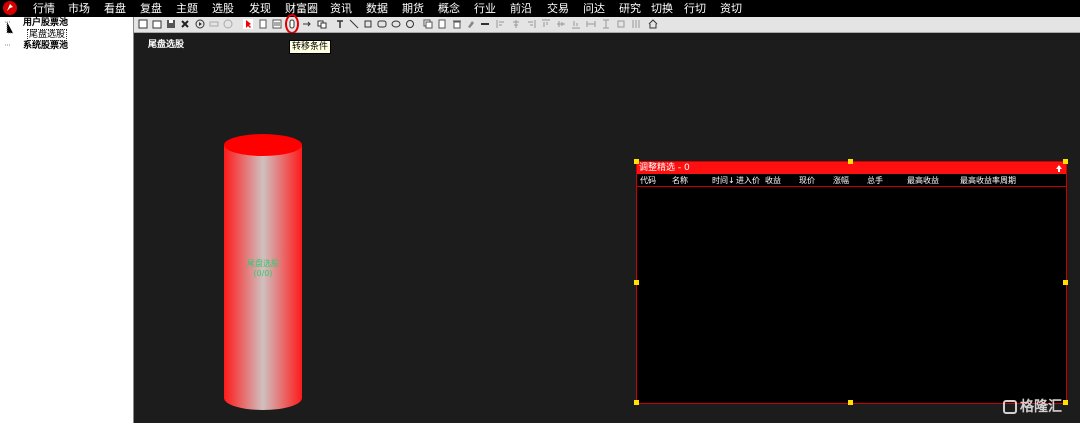 This screenshot has width=1080, height=423. Describe the element at coordinates (773, 180) in the screenshot. I see `col-return: 收益` at that location.